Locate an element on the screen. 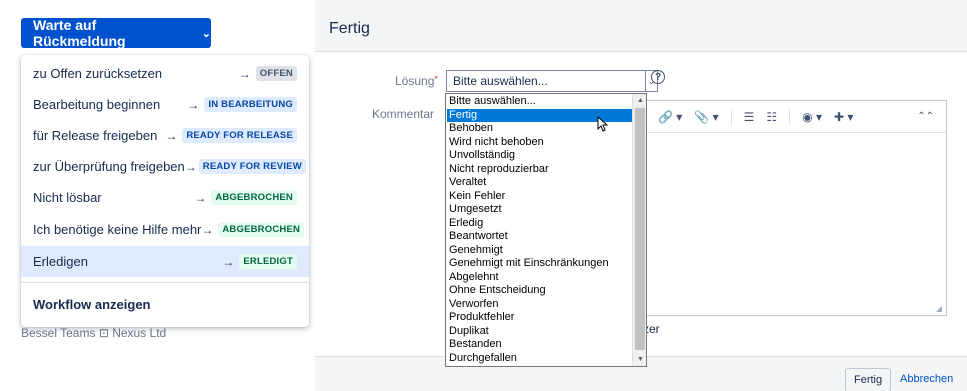  submit-button: Fertig is located at coordinates (868, 379).